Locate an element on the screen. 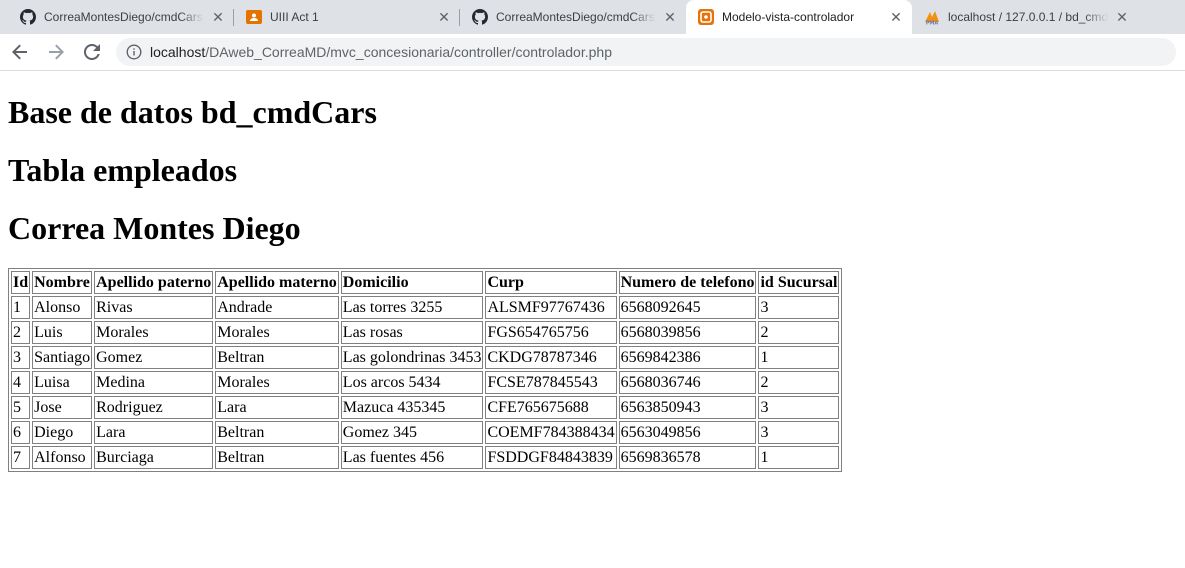  column-header-apellido-paterno: Apellido paterno is located at coordinates (154, 282).